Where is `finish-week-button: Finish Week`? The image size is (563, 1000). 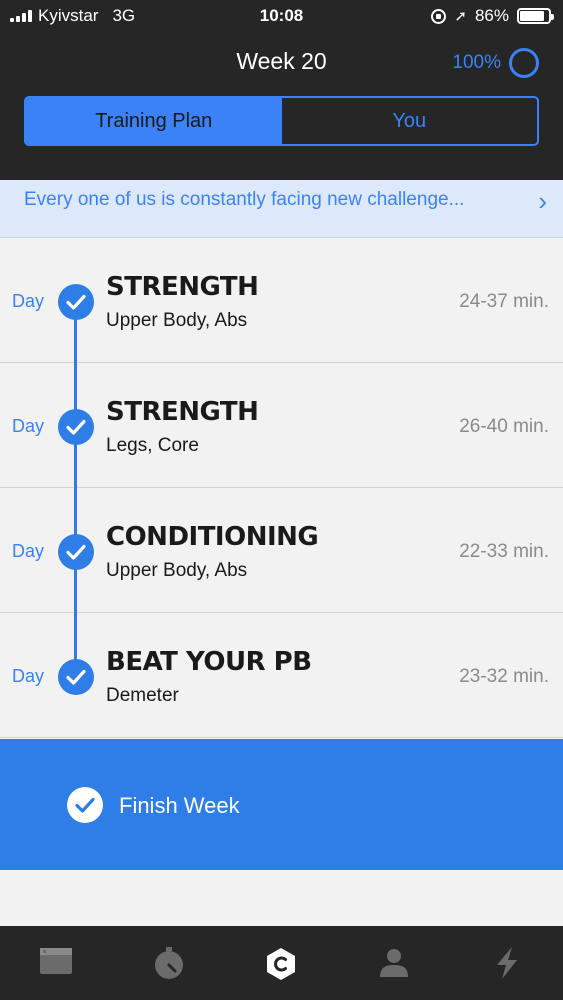
finish-week-button: Finish Week is located at coordinates (281, 804).